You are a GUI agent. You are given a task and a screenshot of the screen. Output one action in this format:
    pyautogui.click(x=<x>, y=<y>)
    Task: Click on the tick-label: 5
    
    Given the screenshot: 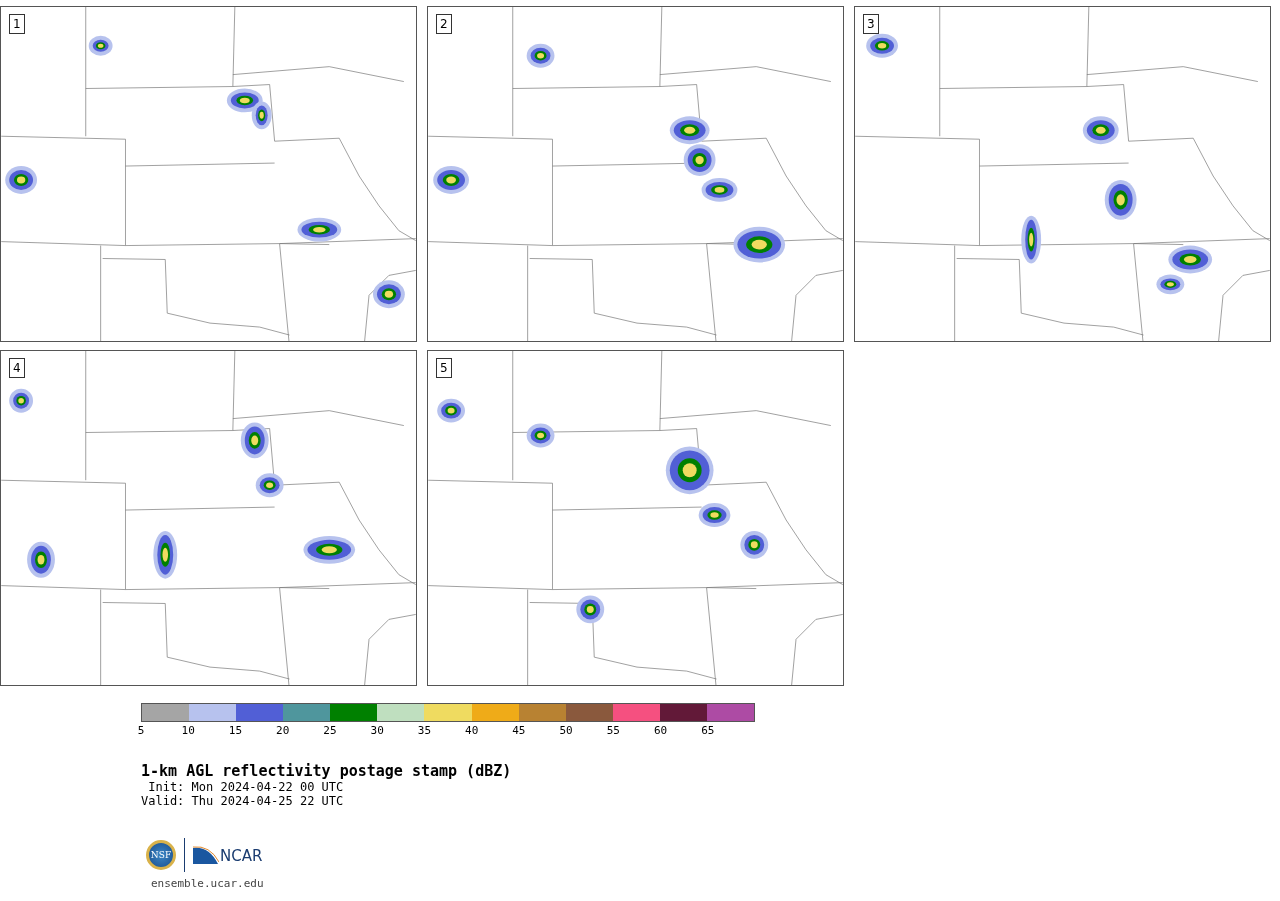 What is the action you would take?
    pyautogui.click(x=141, y=730)
    